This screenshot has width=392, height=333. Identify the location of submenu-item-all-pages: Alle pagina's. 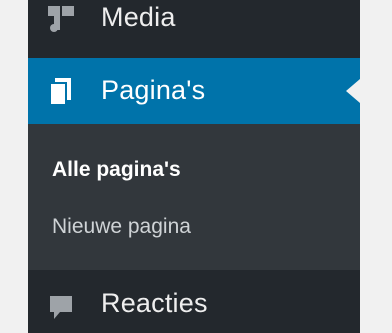
(116, 170).